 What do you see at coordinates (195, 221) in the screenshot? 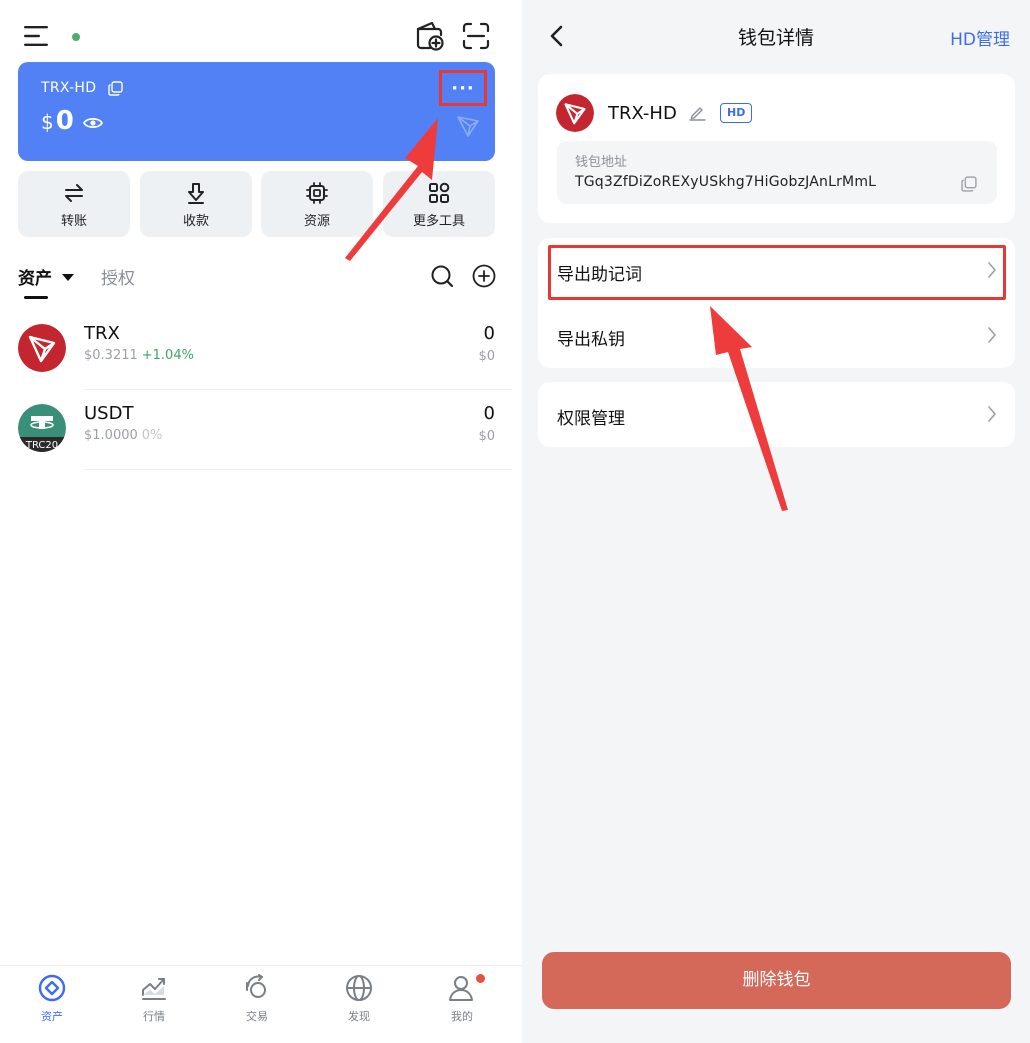
I see `receive-label: 收款` at bounding box center [195, 221].